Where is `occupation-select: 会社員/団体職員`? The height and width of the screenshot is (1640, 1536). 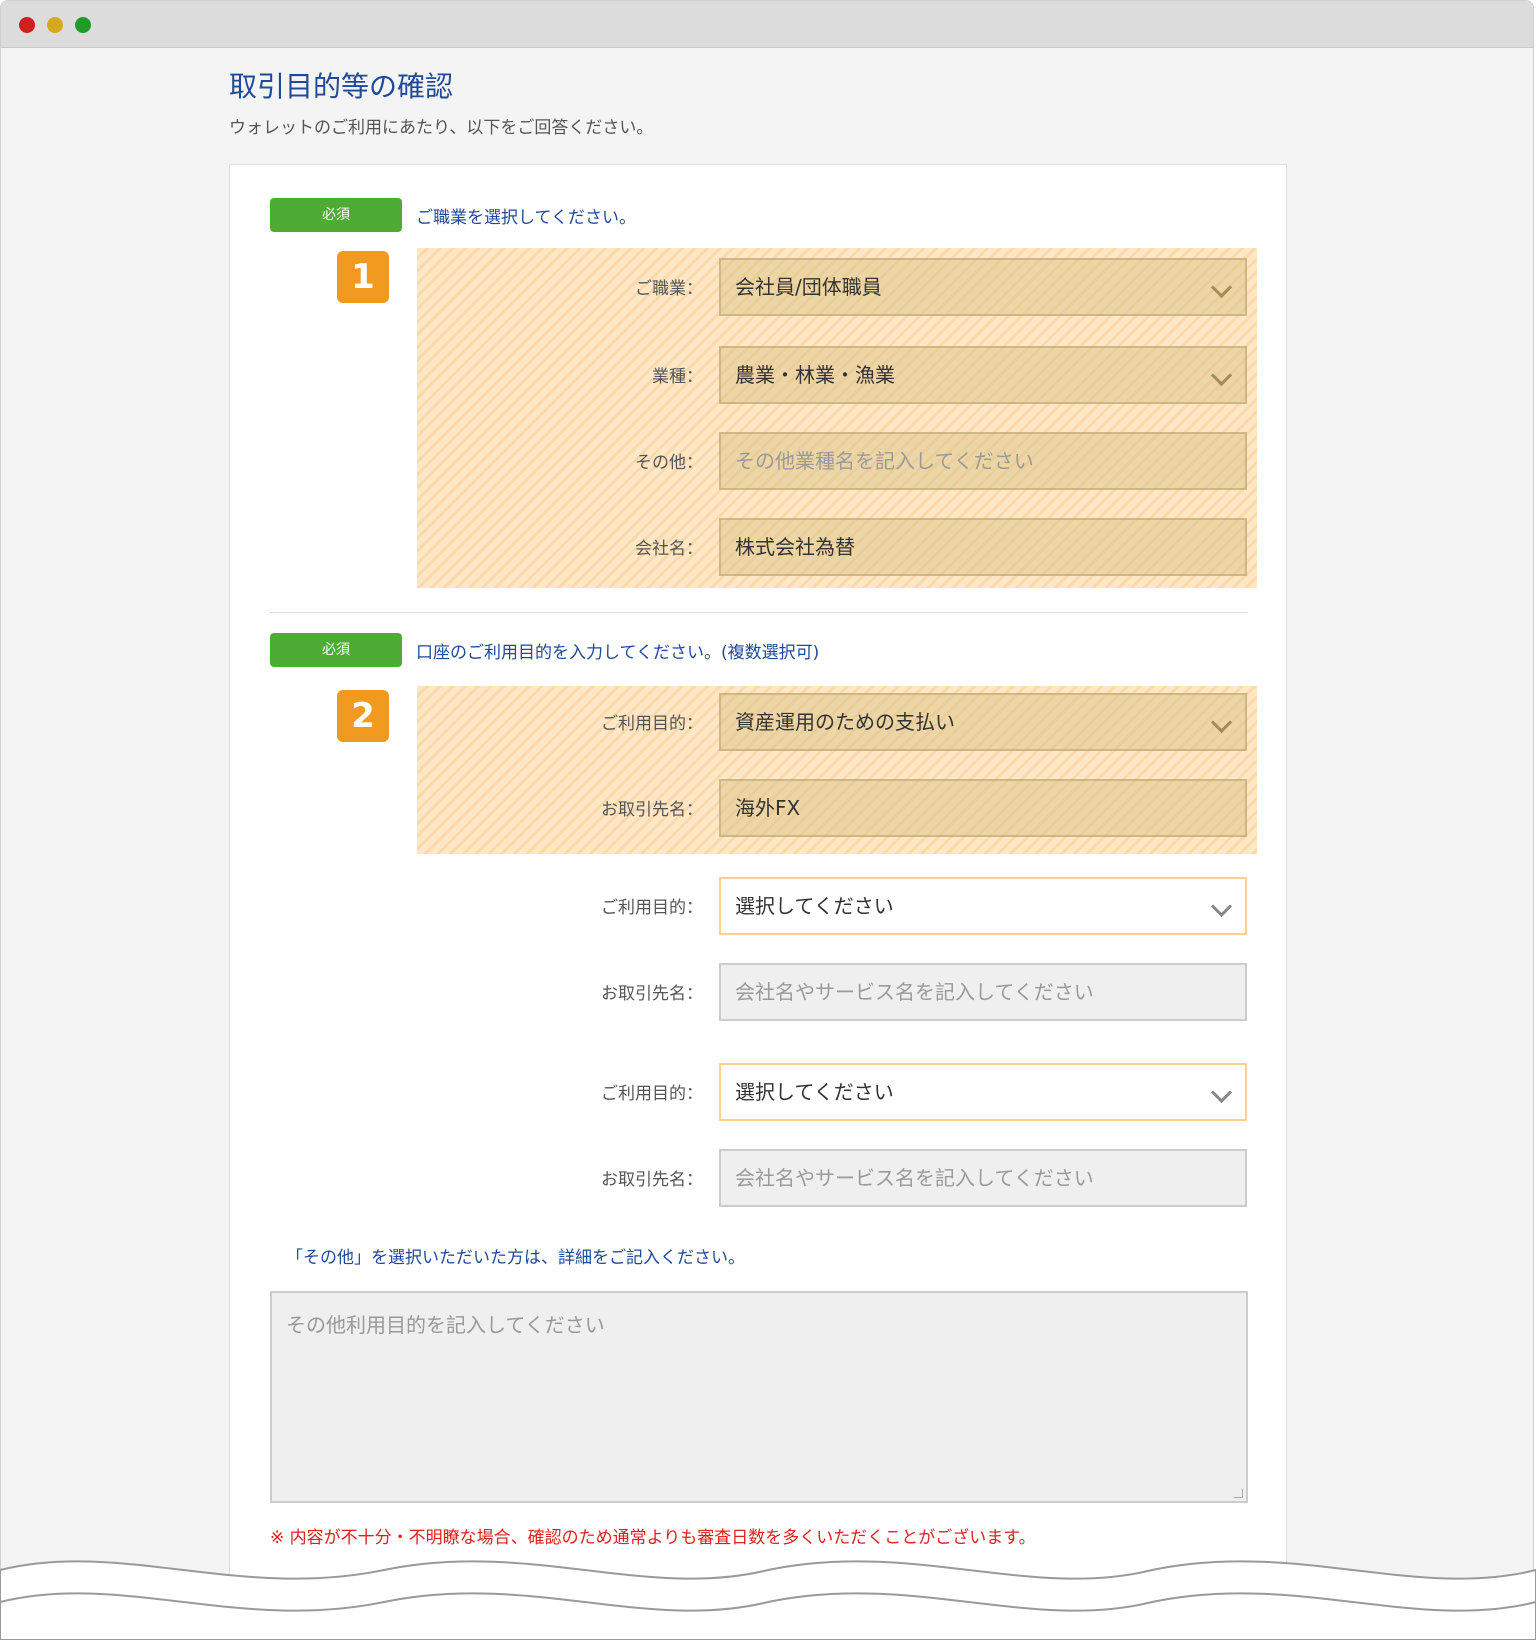
occupation-select: 会社員/団体職員 is located at coordinates (983, 287).